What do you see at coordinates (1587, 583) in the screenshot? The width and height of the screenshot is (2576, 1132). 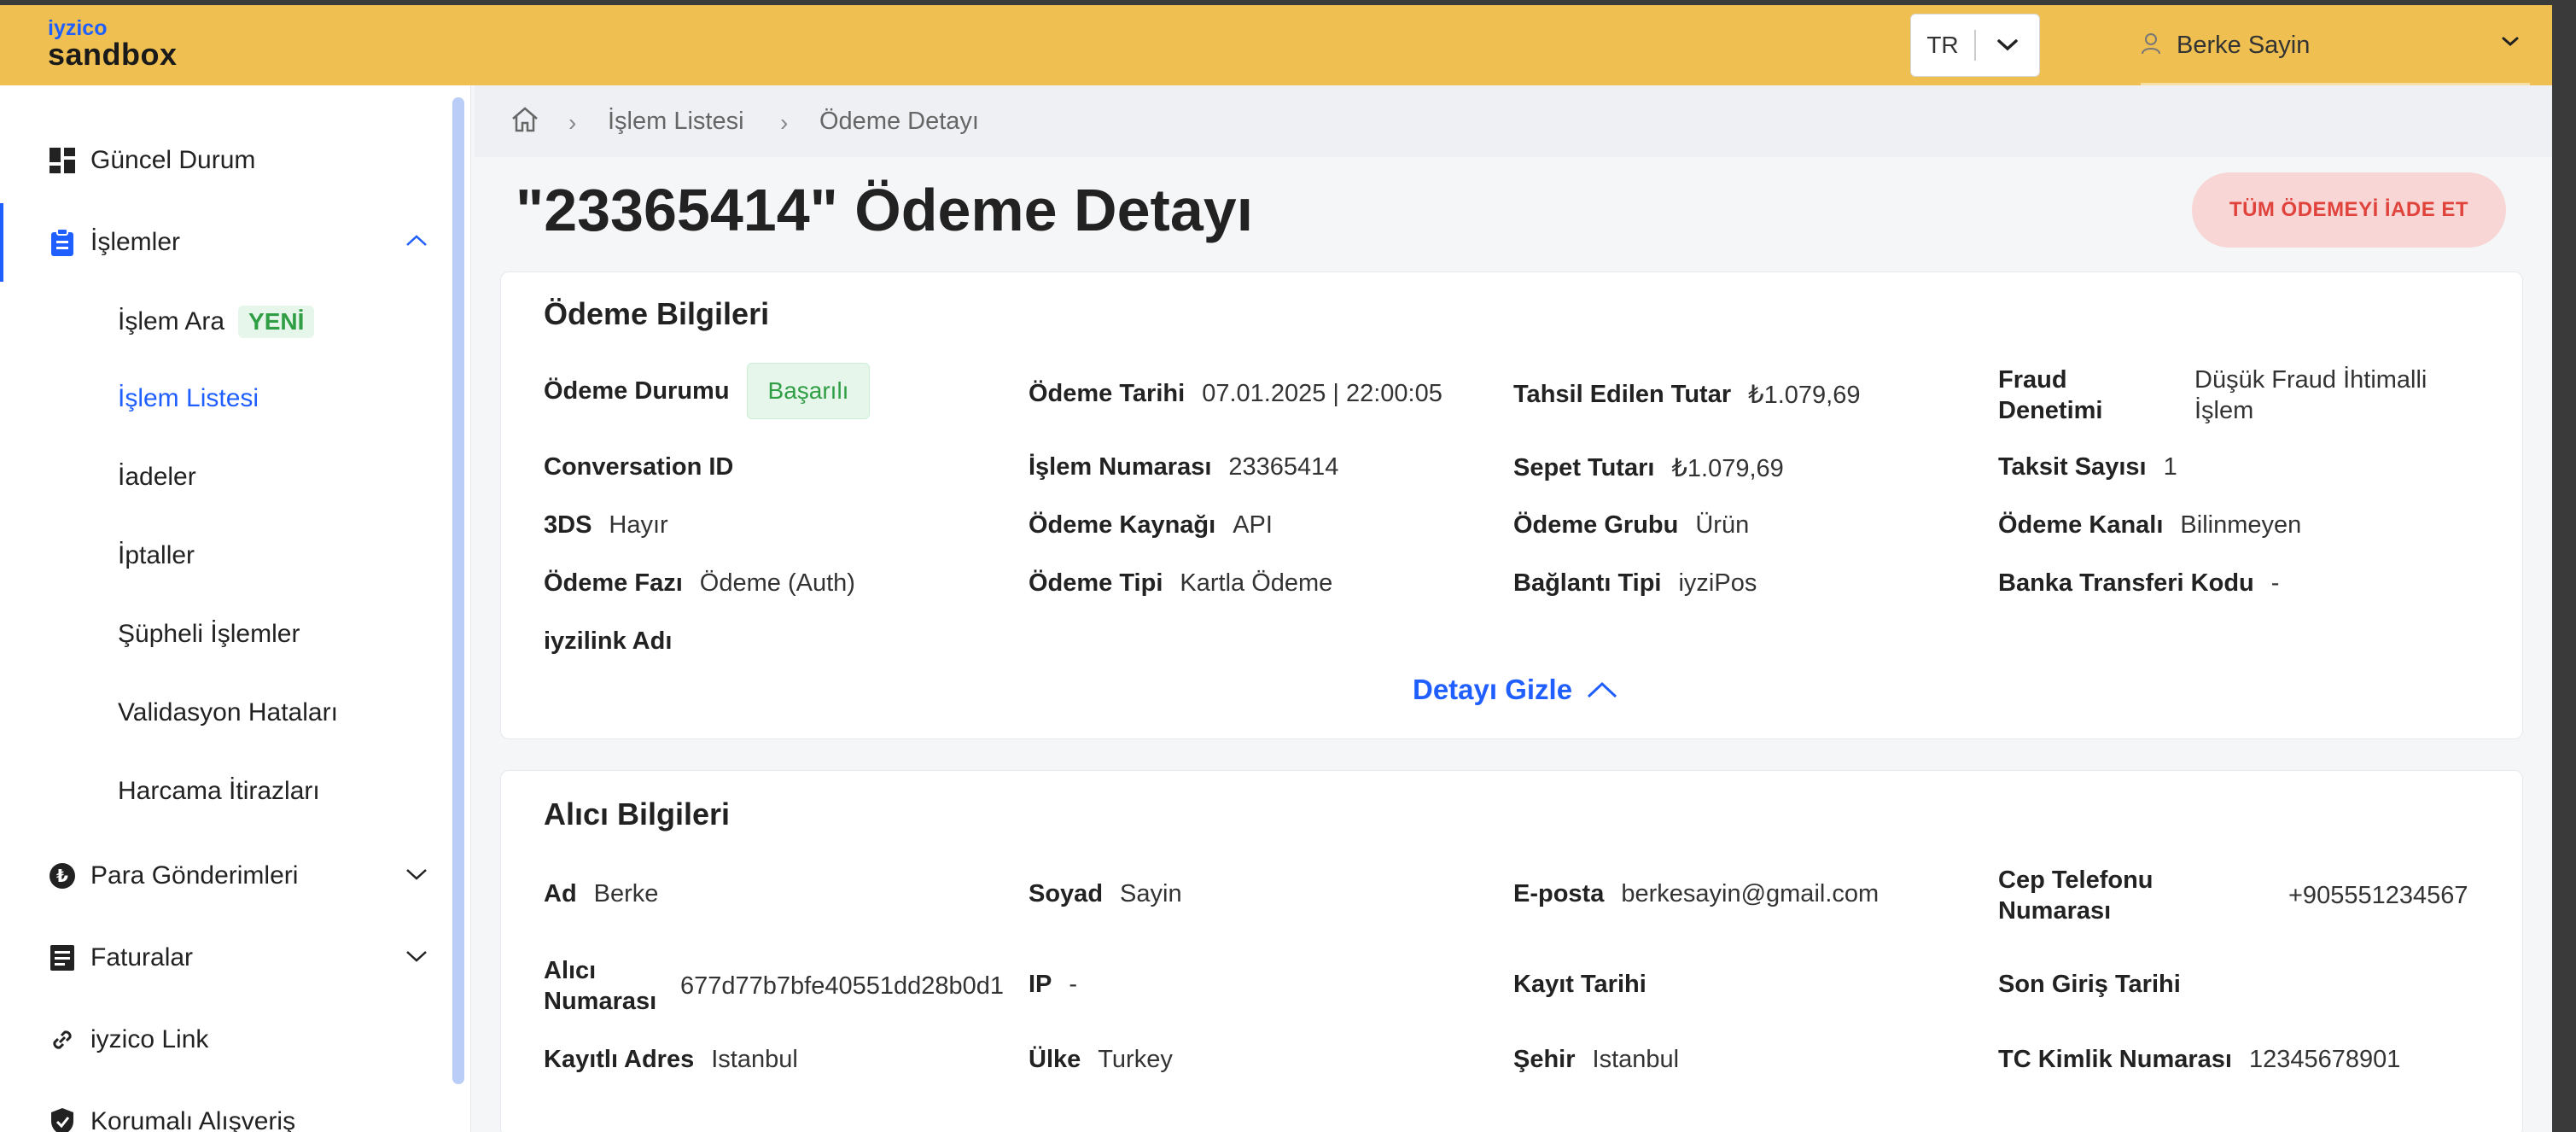 I see `field-label: Bağlantı Tipi` at bounding box center [1587, 583].